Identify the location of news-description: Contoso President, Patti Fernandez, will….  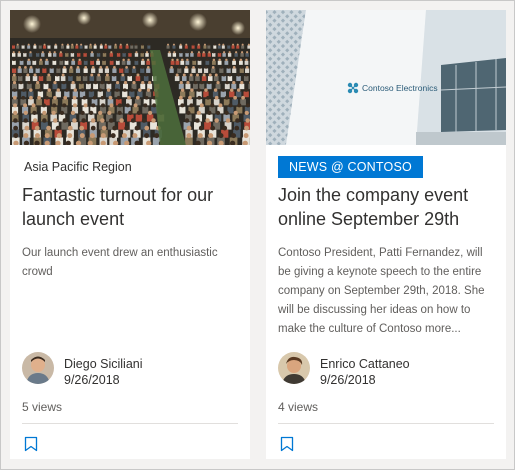
(381, 291).